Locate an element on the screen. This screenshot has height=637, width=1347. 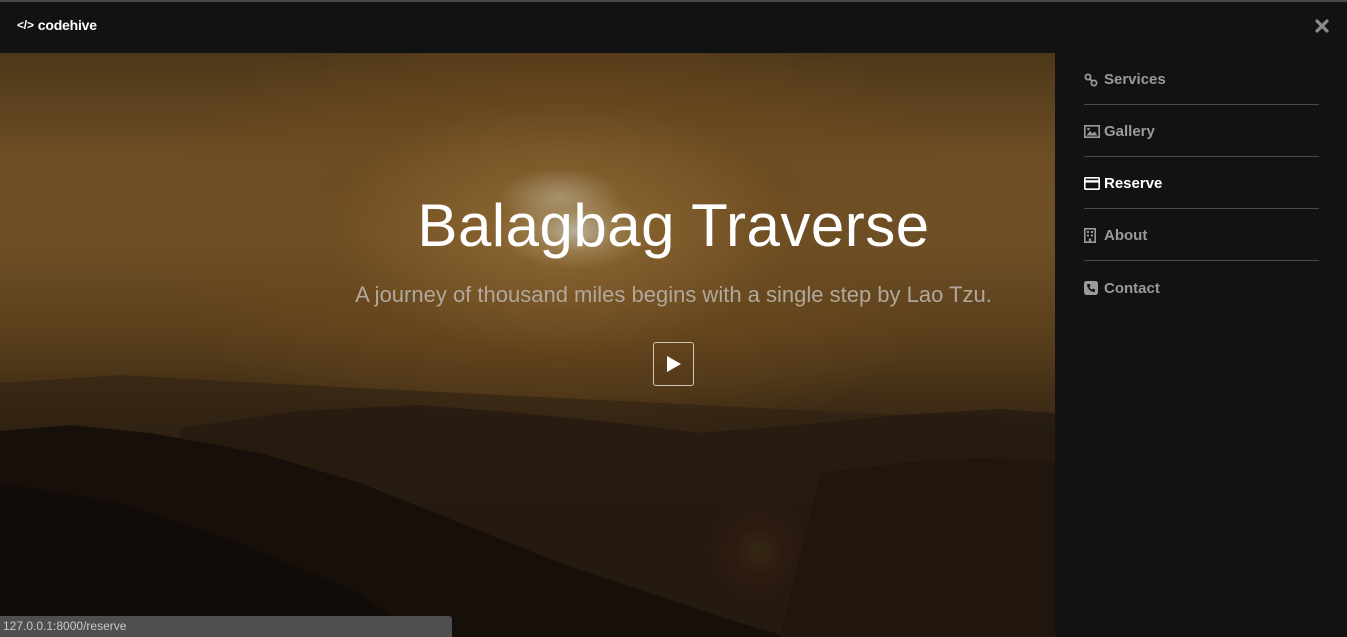
play-icon is located at coordinates (673, 364).